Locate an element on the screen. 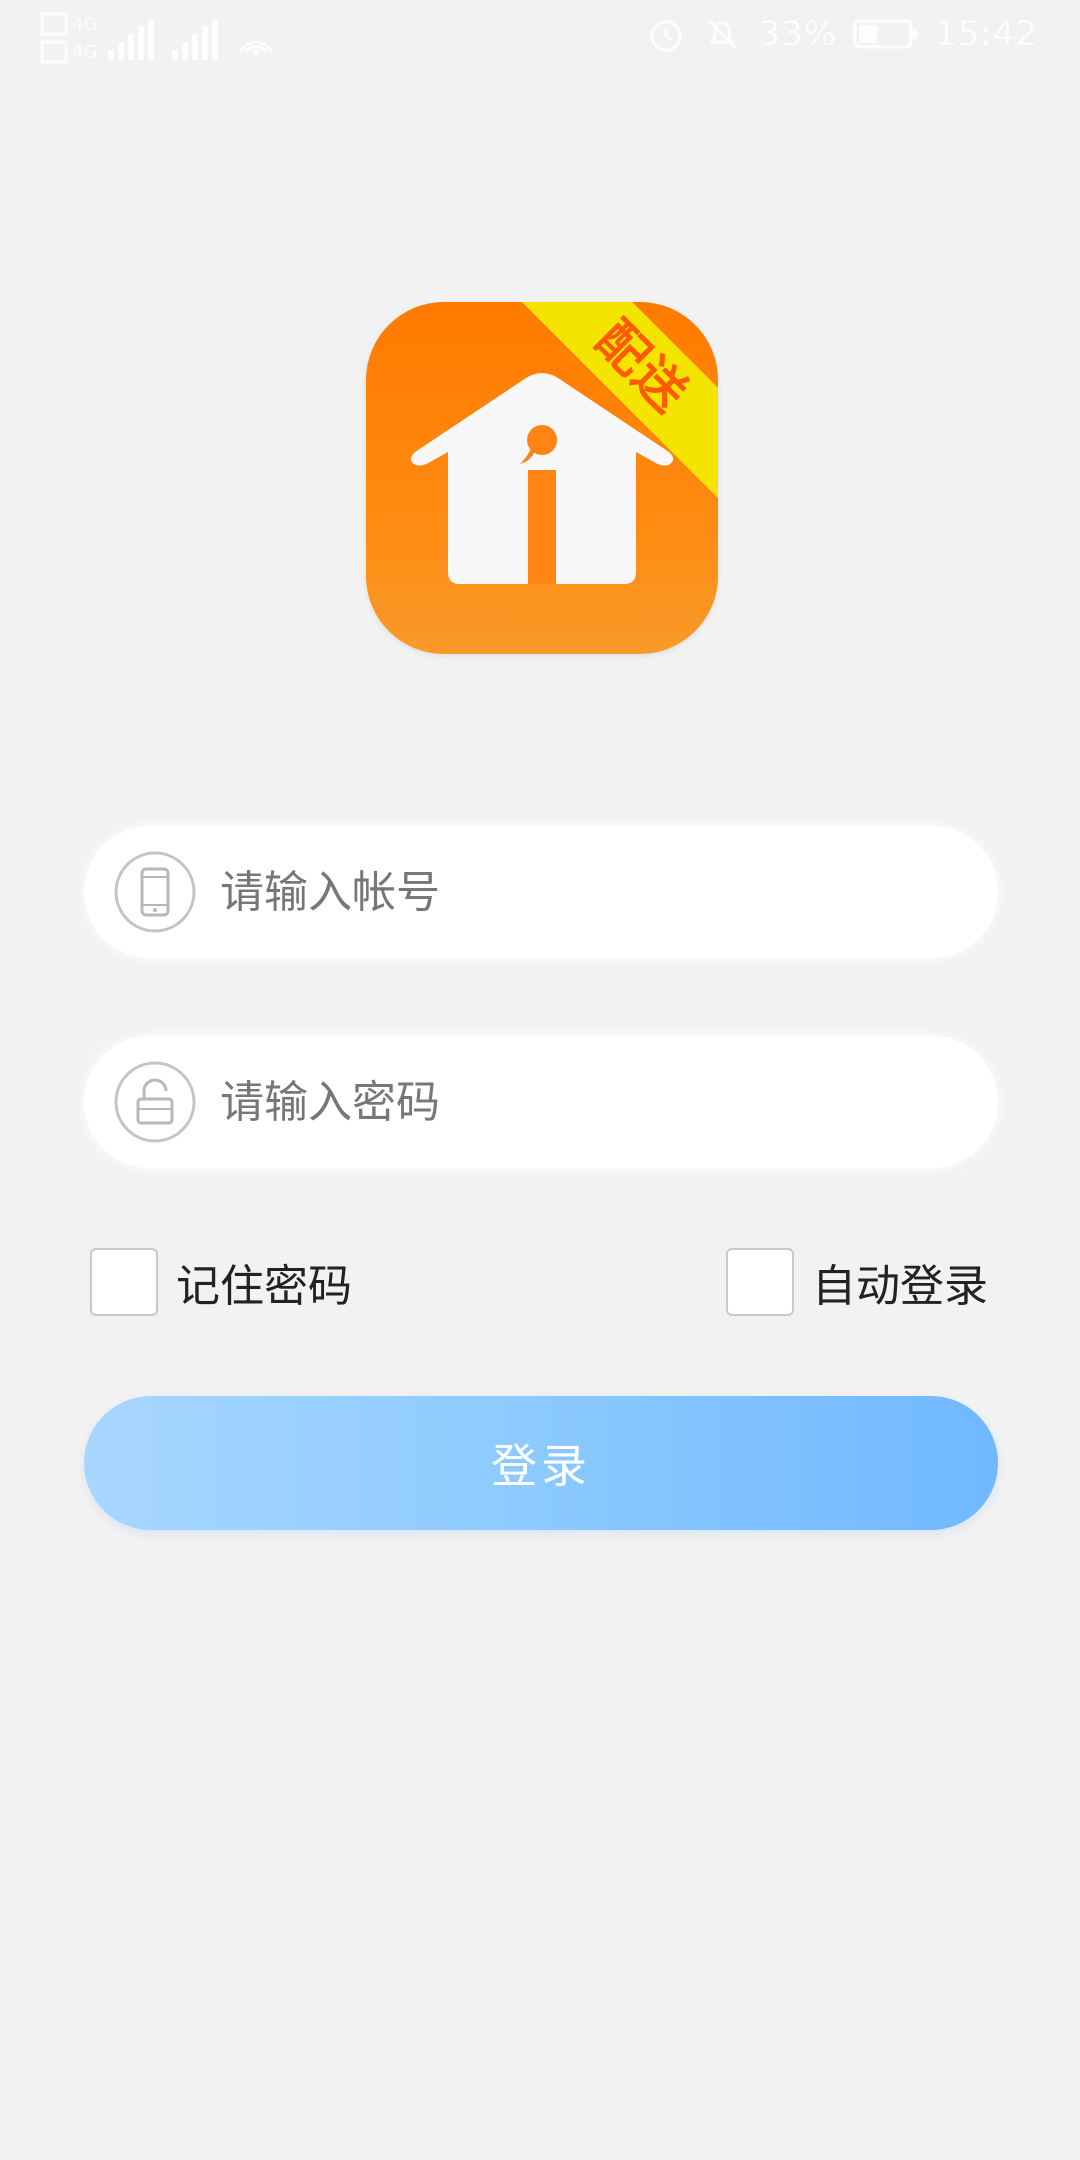  sim-card-icon: 4G 4G is located at coordinates (68, 38).